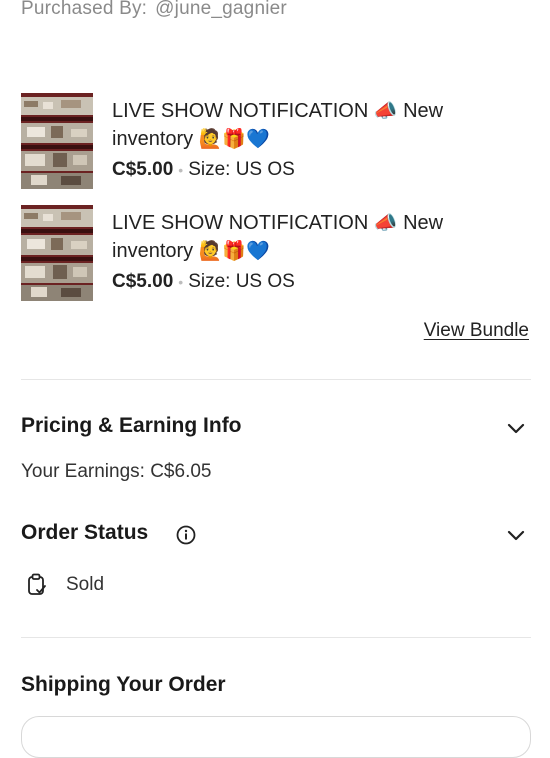  What do you see at coordinates (85, 532) in the screenshot?
I see `order-status-title: Order Status` at bounding box center [85, 532].